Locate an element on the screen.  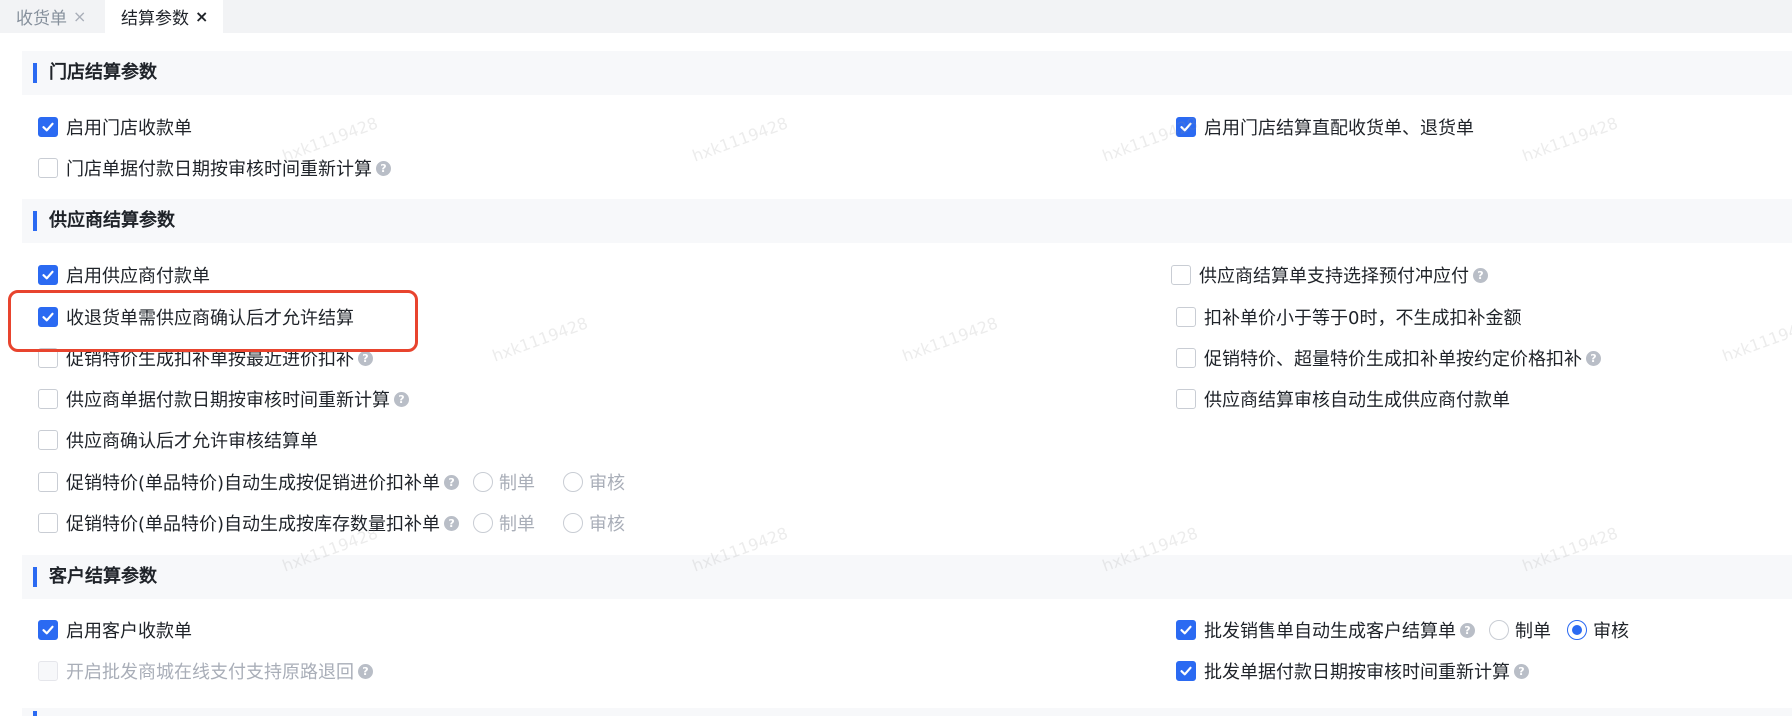
option-label: 供应商确认后才允许审核结算单 is located at coordinates (192, 441).